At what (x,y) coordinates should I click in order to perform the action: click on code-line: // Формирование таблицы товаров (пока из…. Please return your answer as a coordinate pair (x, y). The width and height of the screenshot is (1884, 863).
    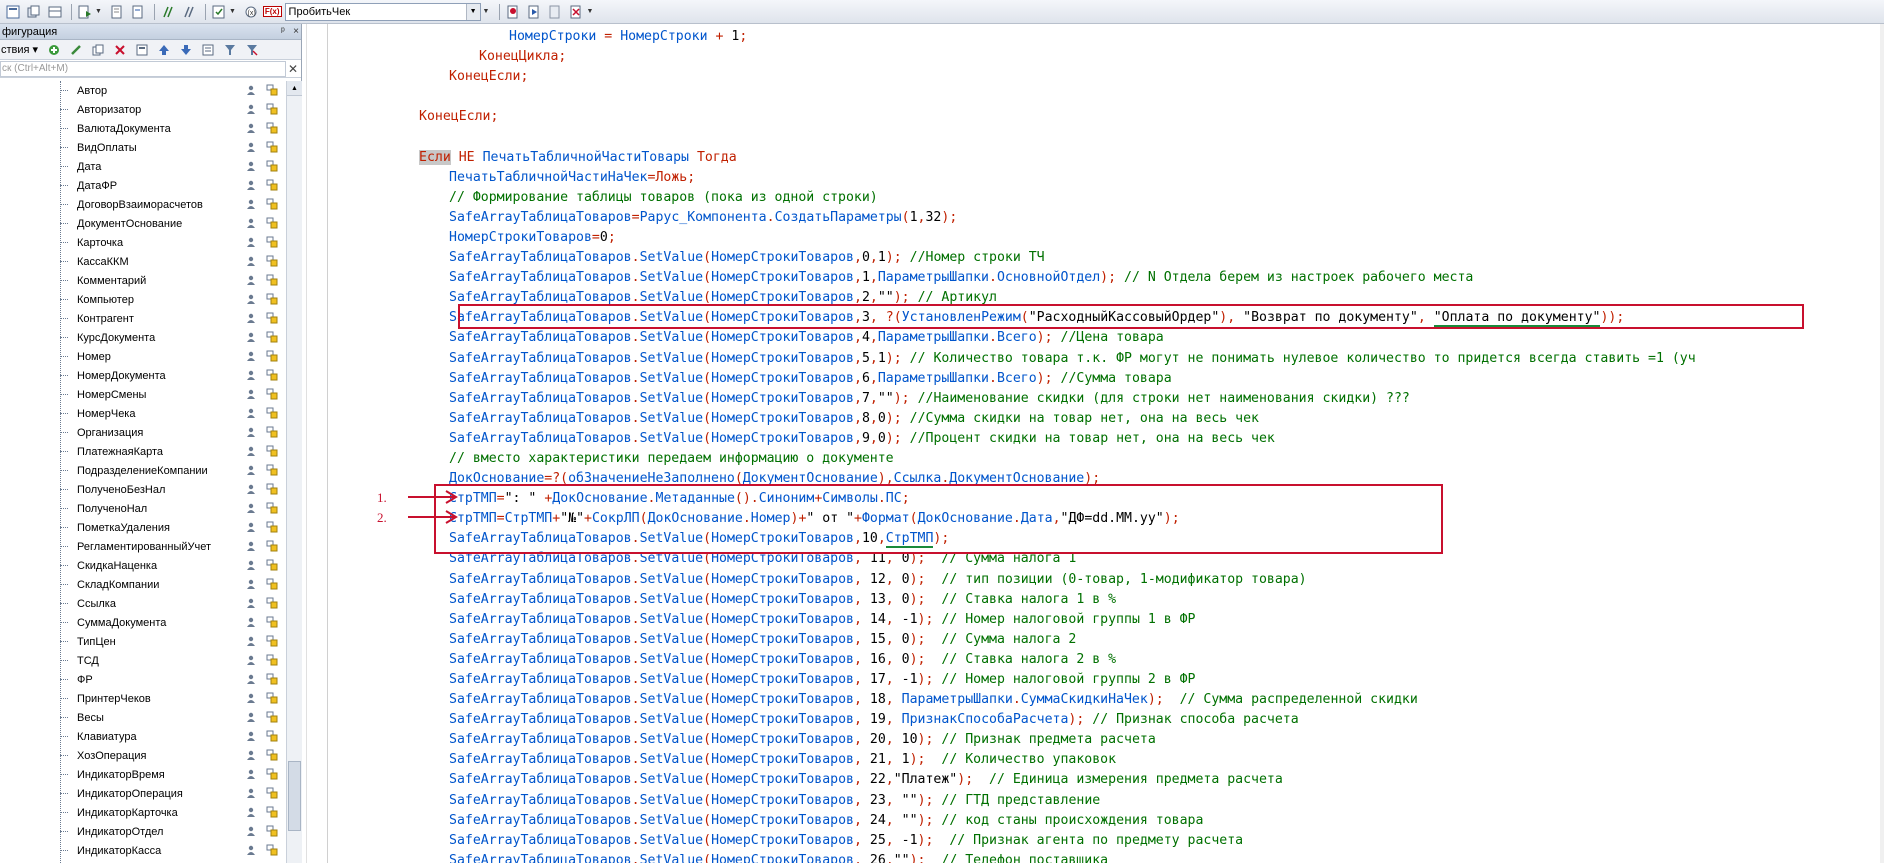
    Looking at the image, I should click on (1015, 198).